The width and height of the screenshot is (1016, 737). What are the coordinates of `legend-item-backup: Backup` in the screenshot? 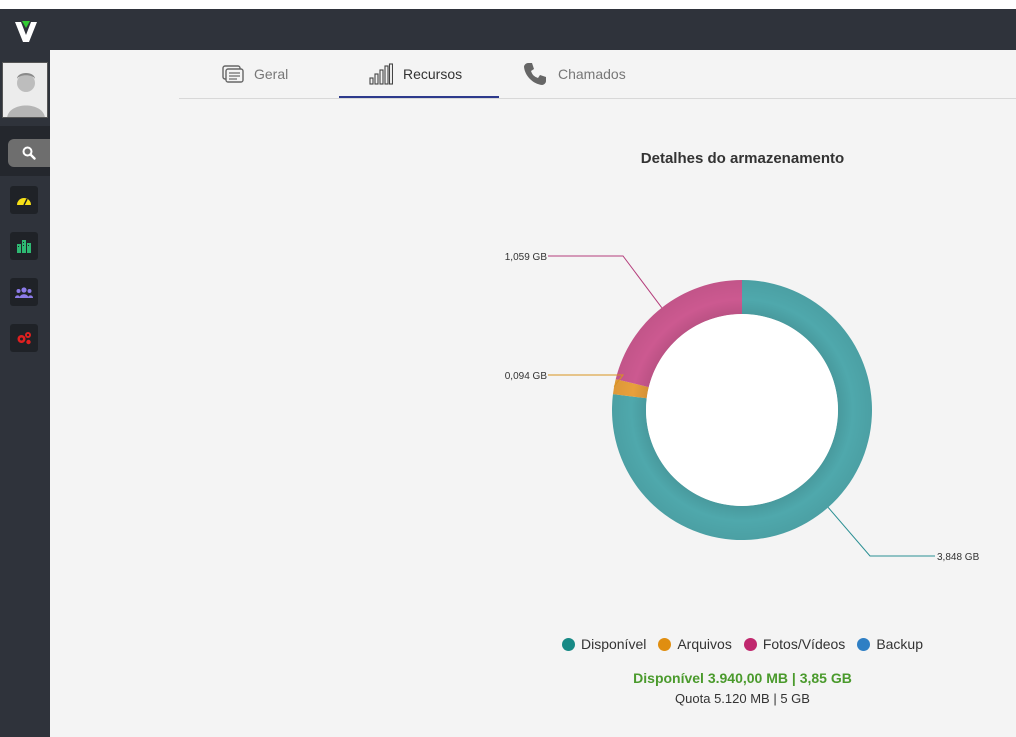 It's located at (890, 644).